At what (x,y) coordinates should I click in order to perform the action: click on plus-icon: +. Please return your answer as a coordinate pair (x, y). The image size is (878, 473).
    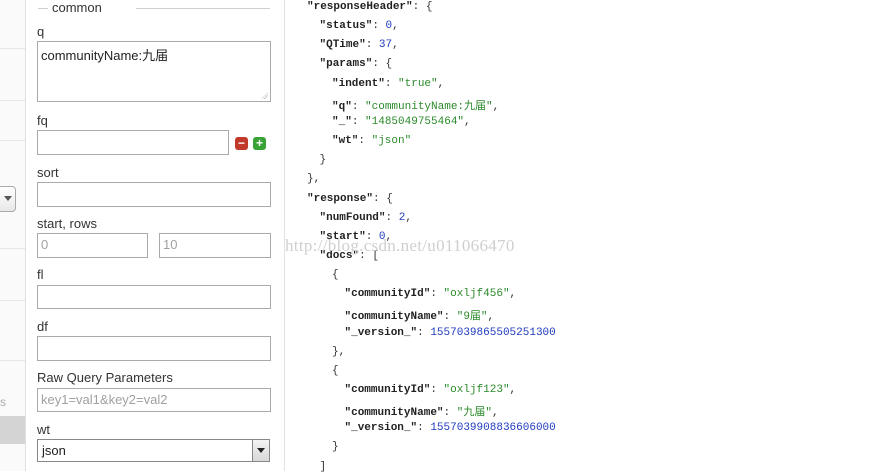
    Looking at the image, I should click on (259, 143).